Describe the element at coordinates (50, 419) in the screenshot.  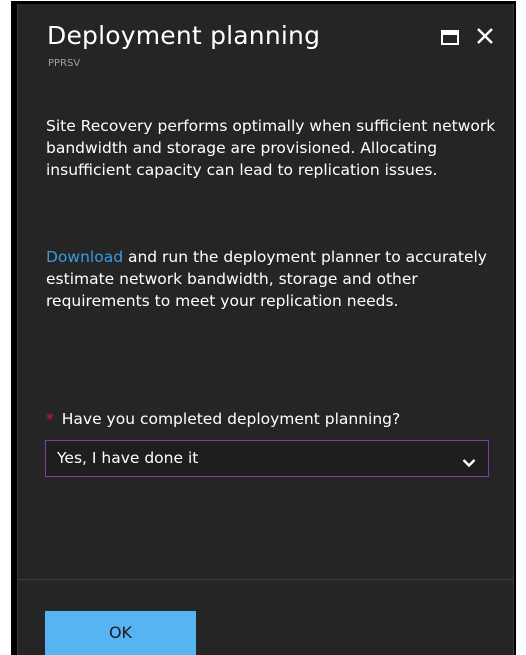
I see `required-marker: *` at that location.